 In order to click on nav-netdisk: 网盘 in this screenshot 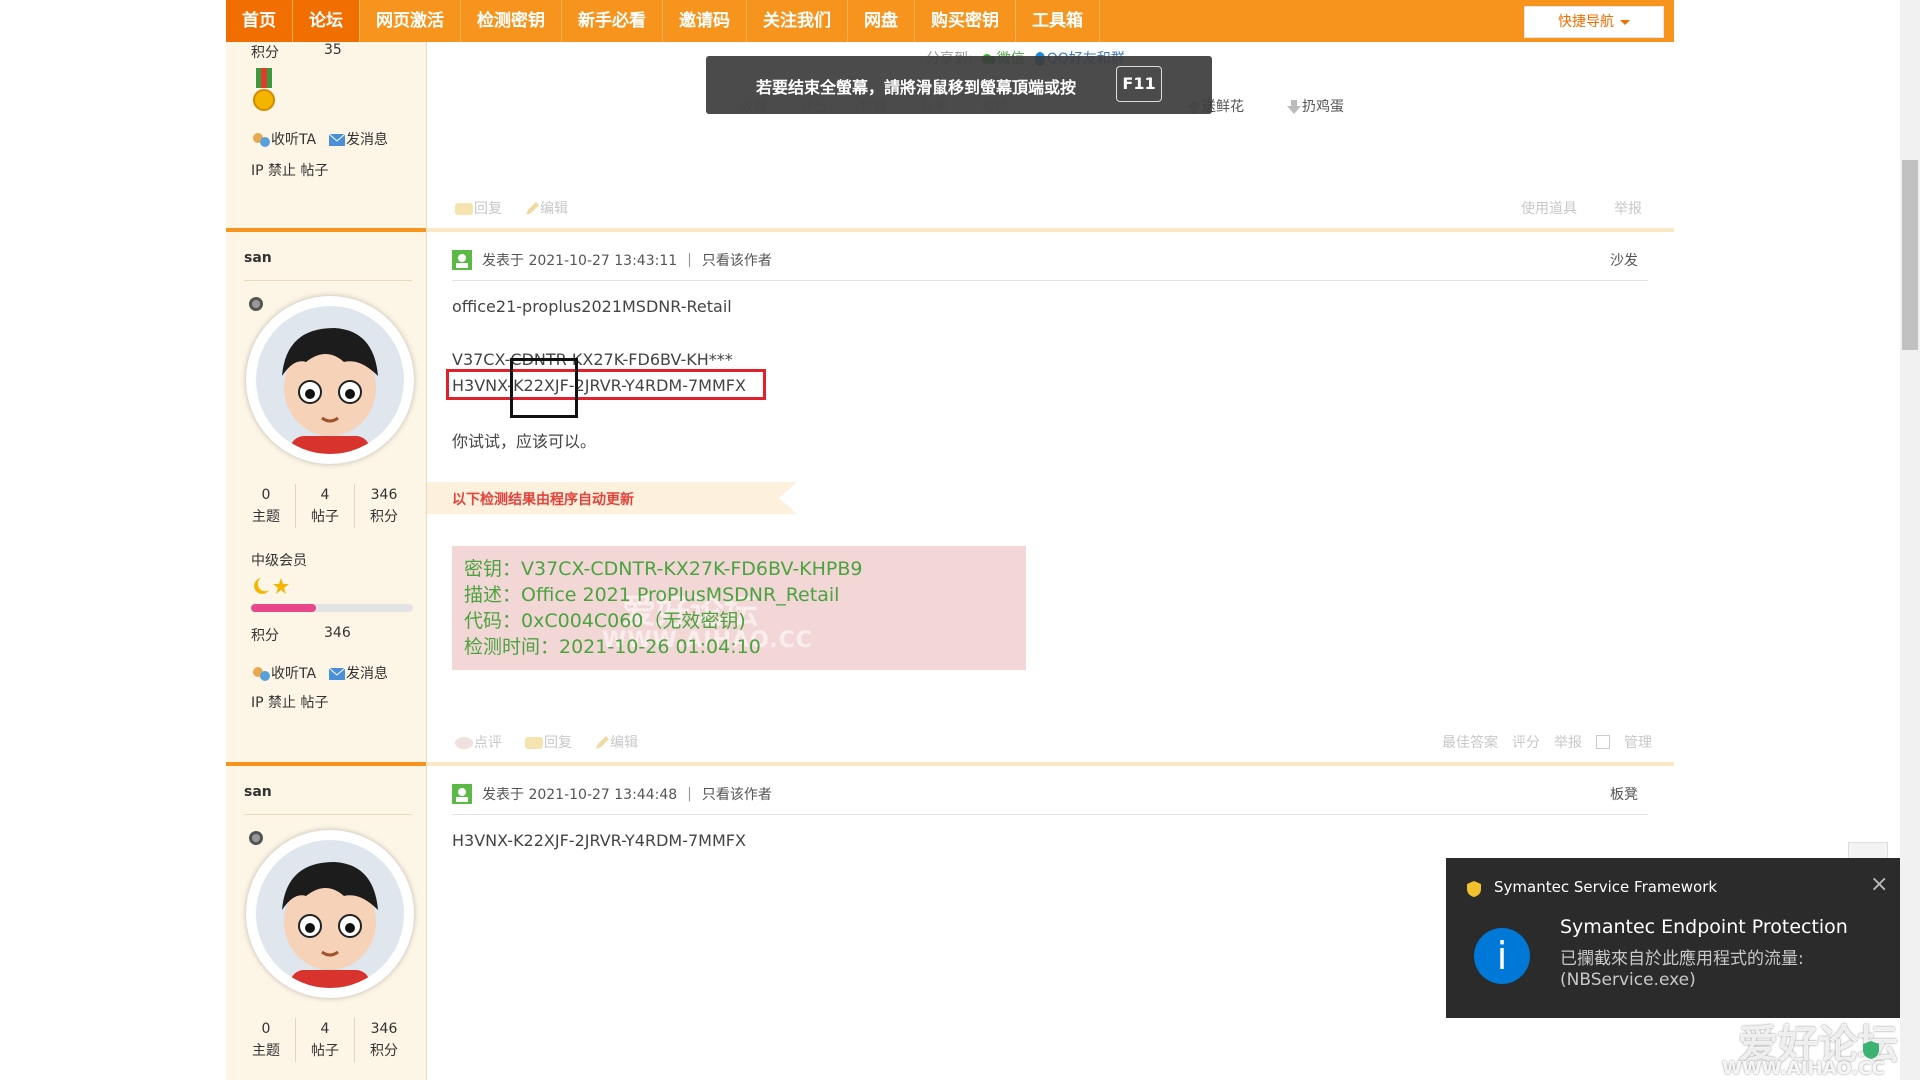, I will do `click(881, 21)`.